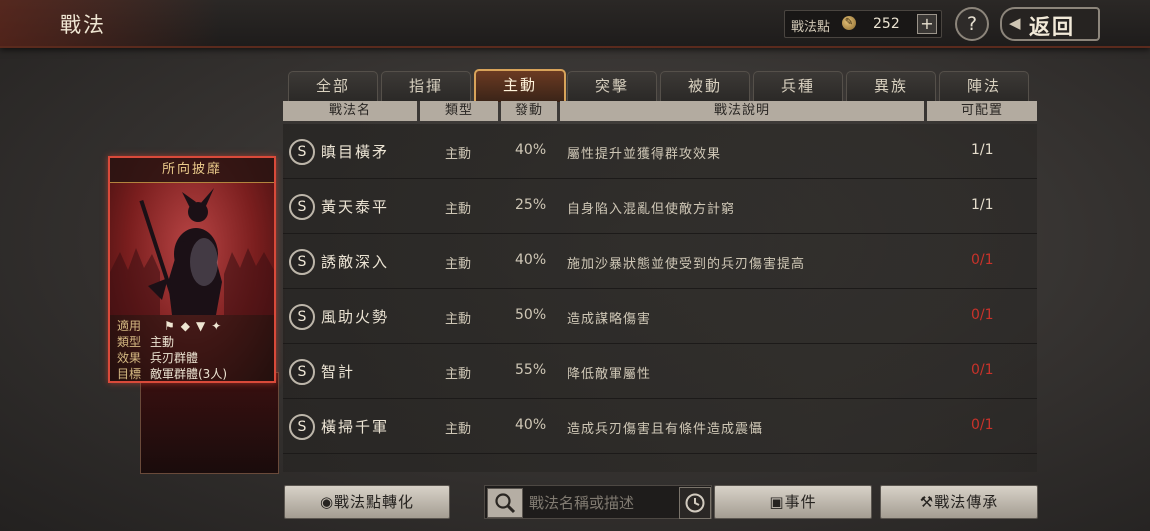 The width and height of the screenshot is (1150, 531). I want to click on column-header-rate: 發動, so click(529, 111).